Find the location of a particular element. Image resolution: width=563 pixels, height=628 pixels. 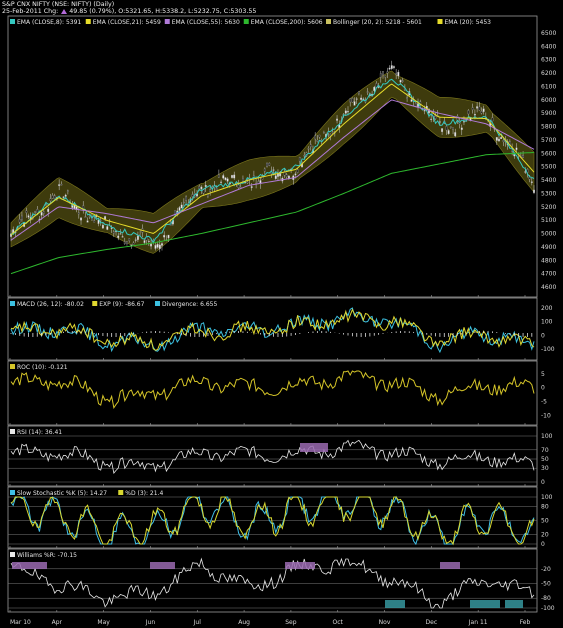

x-axis-label: May is located at coordinates (103, 622).